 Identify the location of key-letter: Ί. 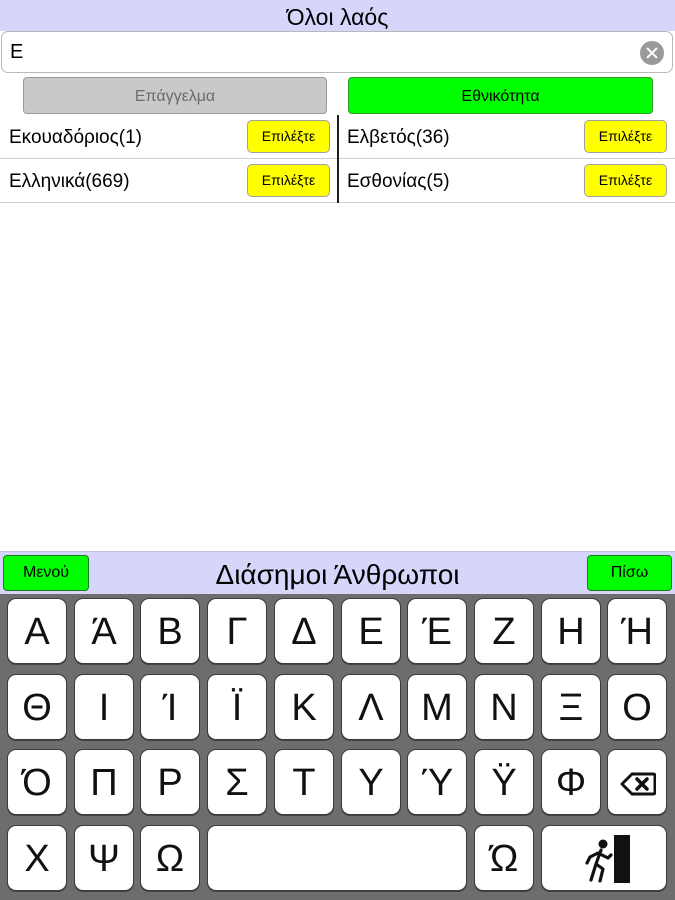
(170, 707).